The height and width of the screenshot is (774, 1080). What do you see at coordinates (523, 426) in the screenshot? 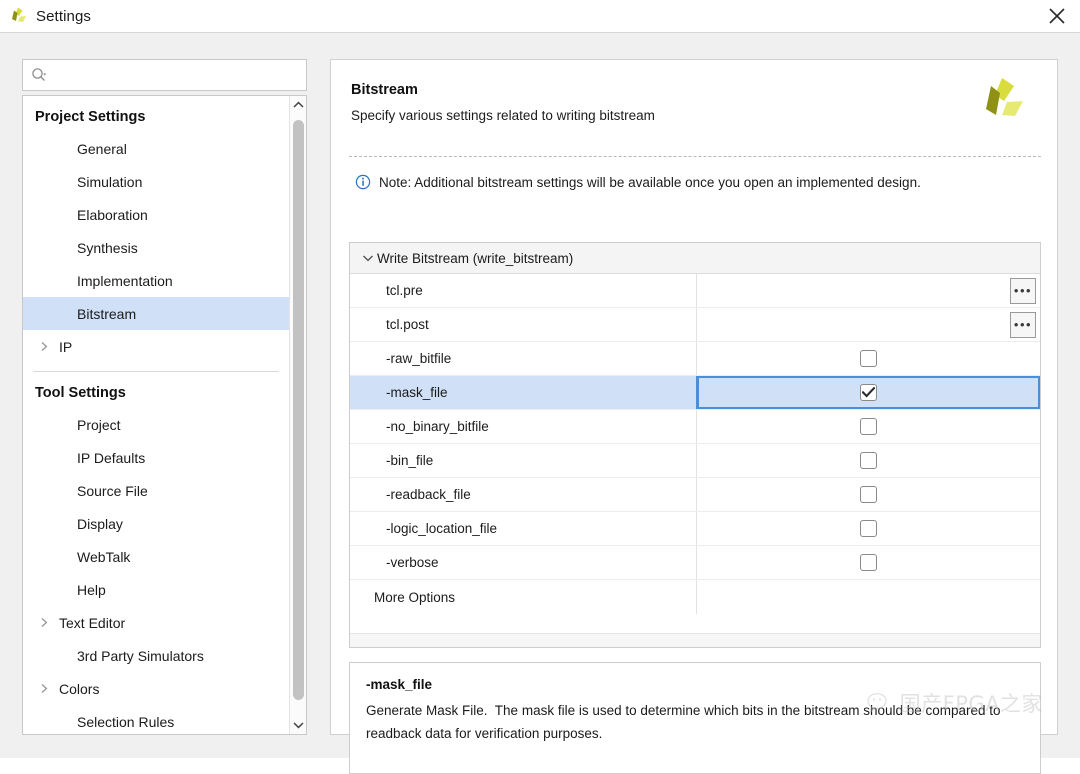
I see `option-name: -no_binary_bitfile` at bounding box center [523, 426].